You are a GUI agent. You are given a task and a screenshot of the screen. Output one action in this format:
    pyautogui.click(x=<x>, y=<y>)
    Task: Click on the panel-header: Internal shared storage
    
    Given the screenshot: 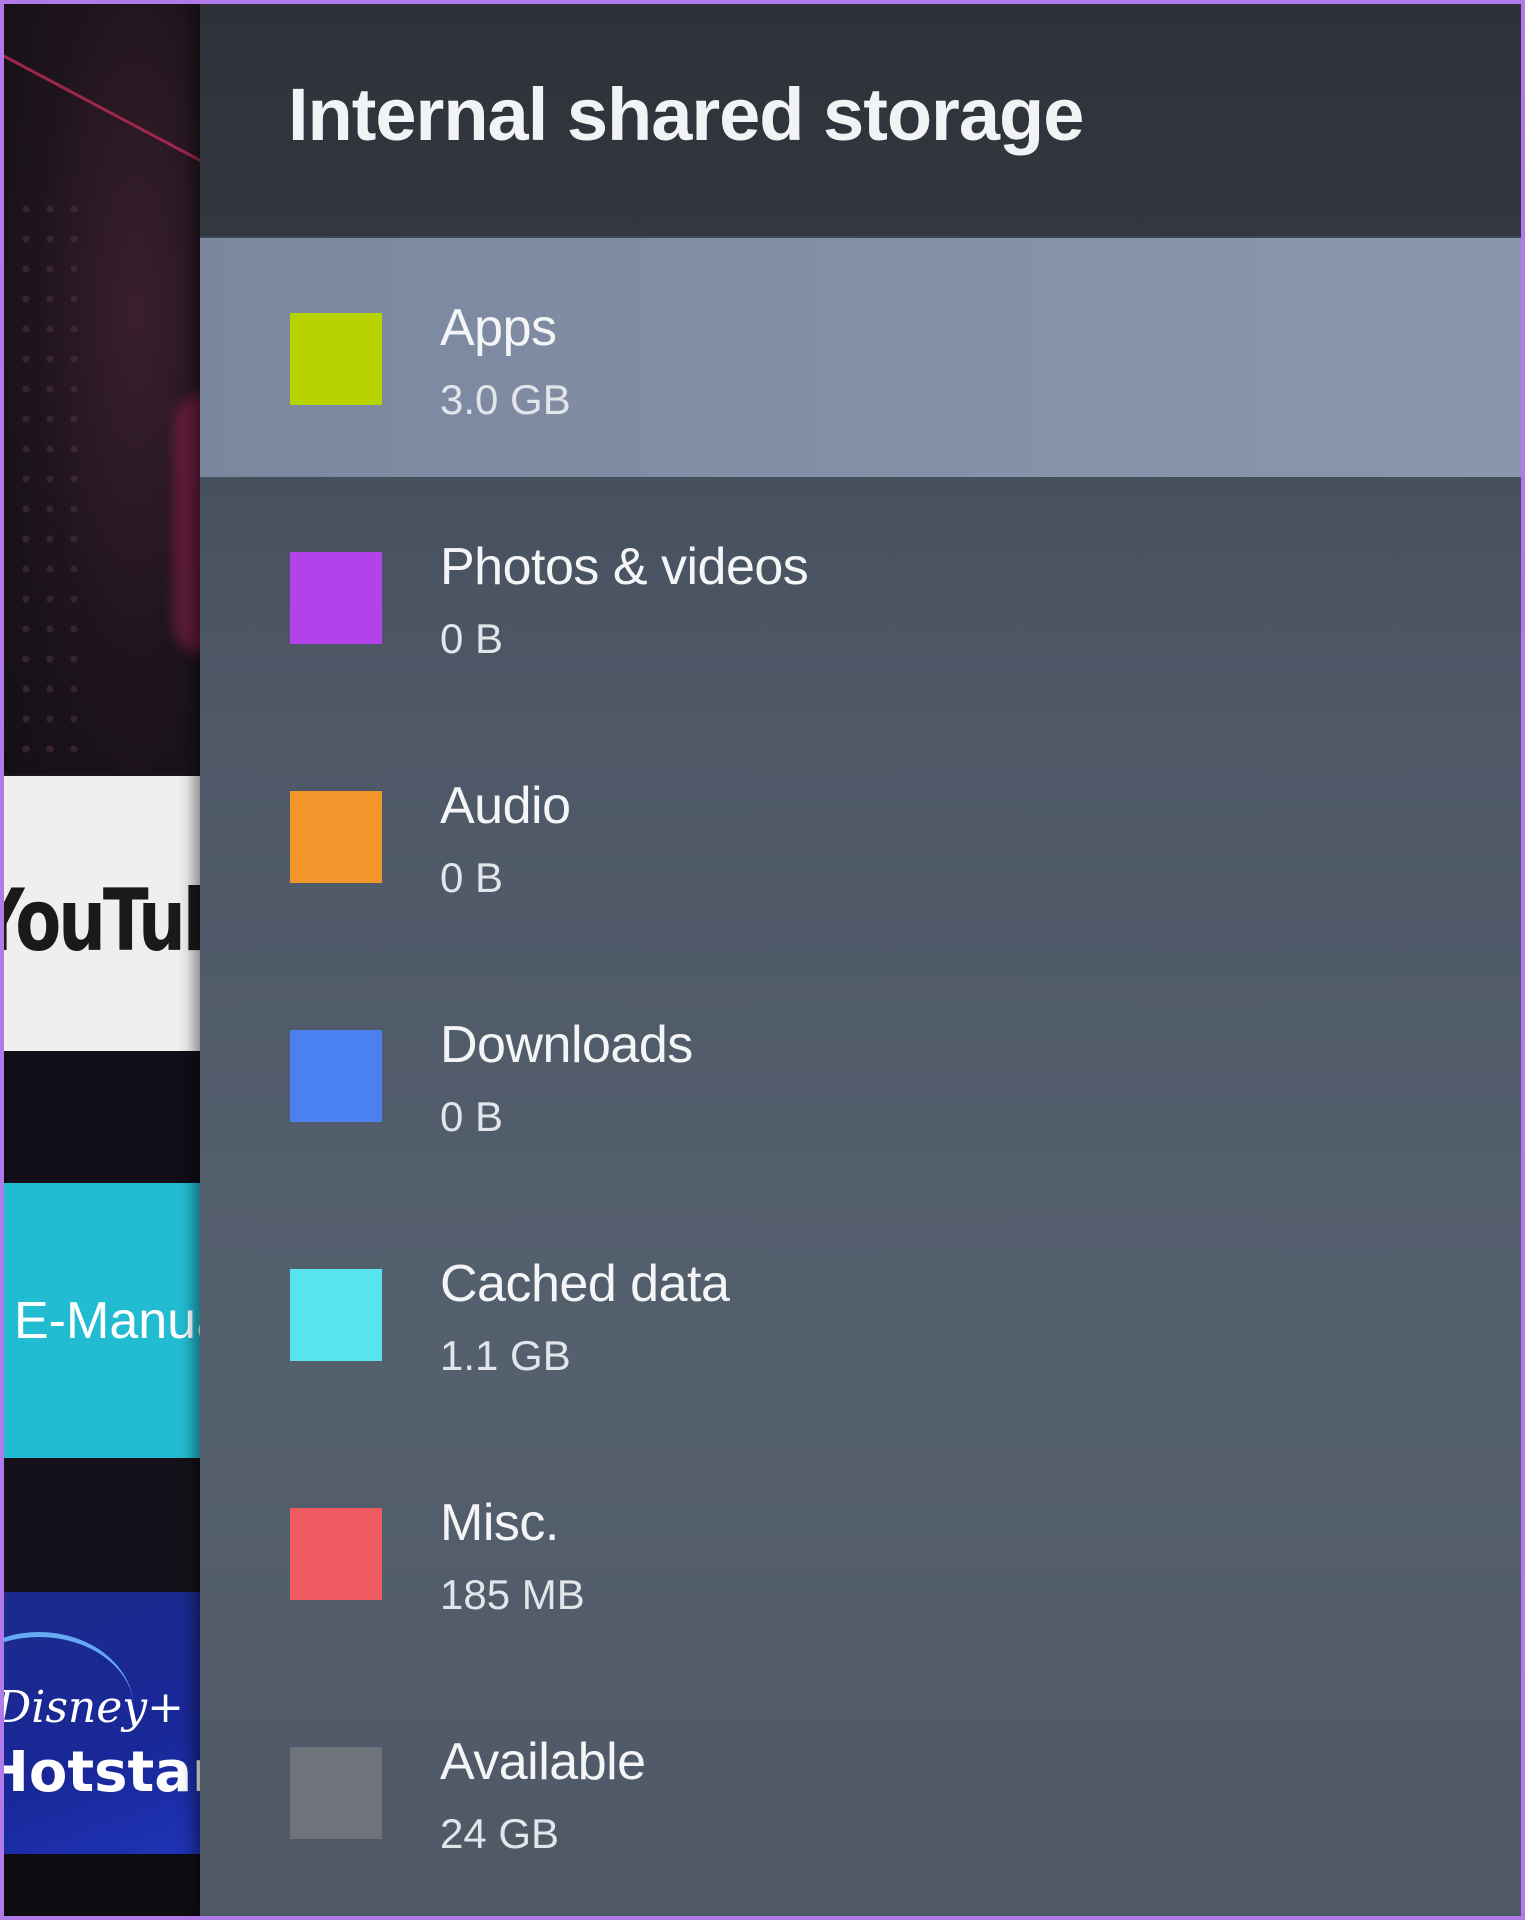 What is the action you would take?
    pyautogui.click(x=860, y=120)
    